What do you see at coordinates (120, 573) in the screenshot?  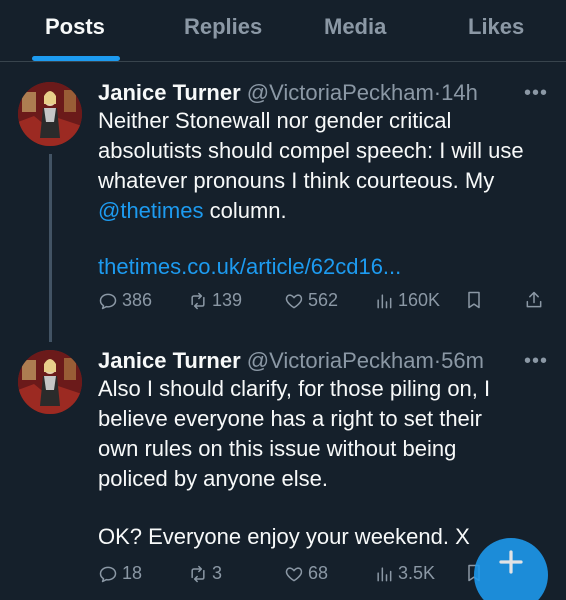 I see `reply-button: 18` at bounding box center [120, 573].